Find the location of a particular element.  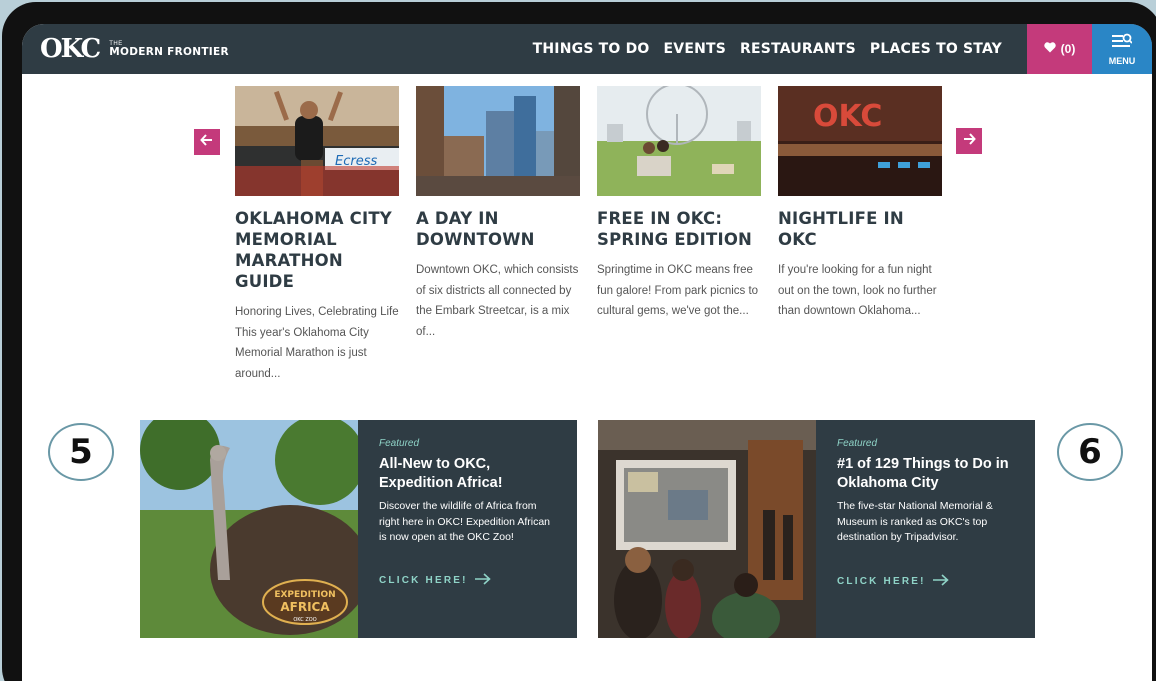

nav-events: EVENTS is located at coordinates (695, 49).